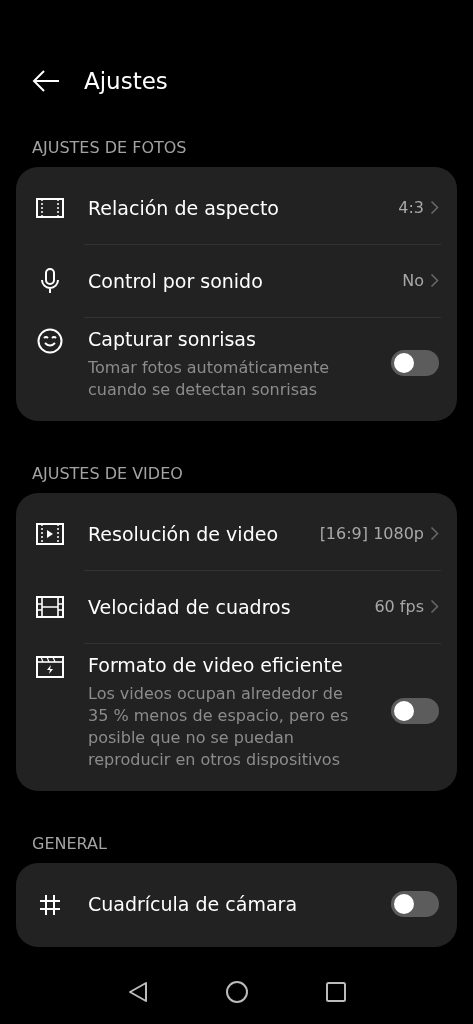  What do you see at coordinates (50, 280) in the screenshot?
I see `microphone-icon` at bounding box center [50, 280].